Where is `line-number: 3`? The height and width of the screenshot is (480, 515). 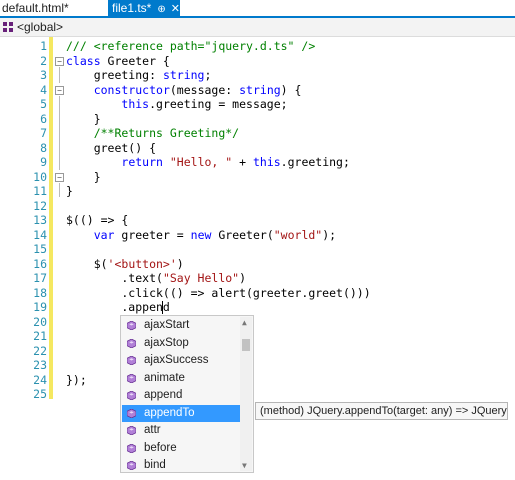 line-number: 3 is located at coordinates (43, 75).